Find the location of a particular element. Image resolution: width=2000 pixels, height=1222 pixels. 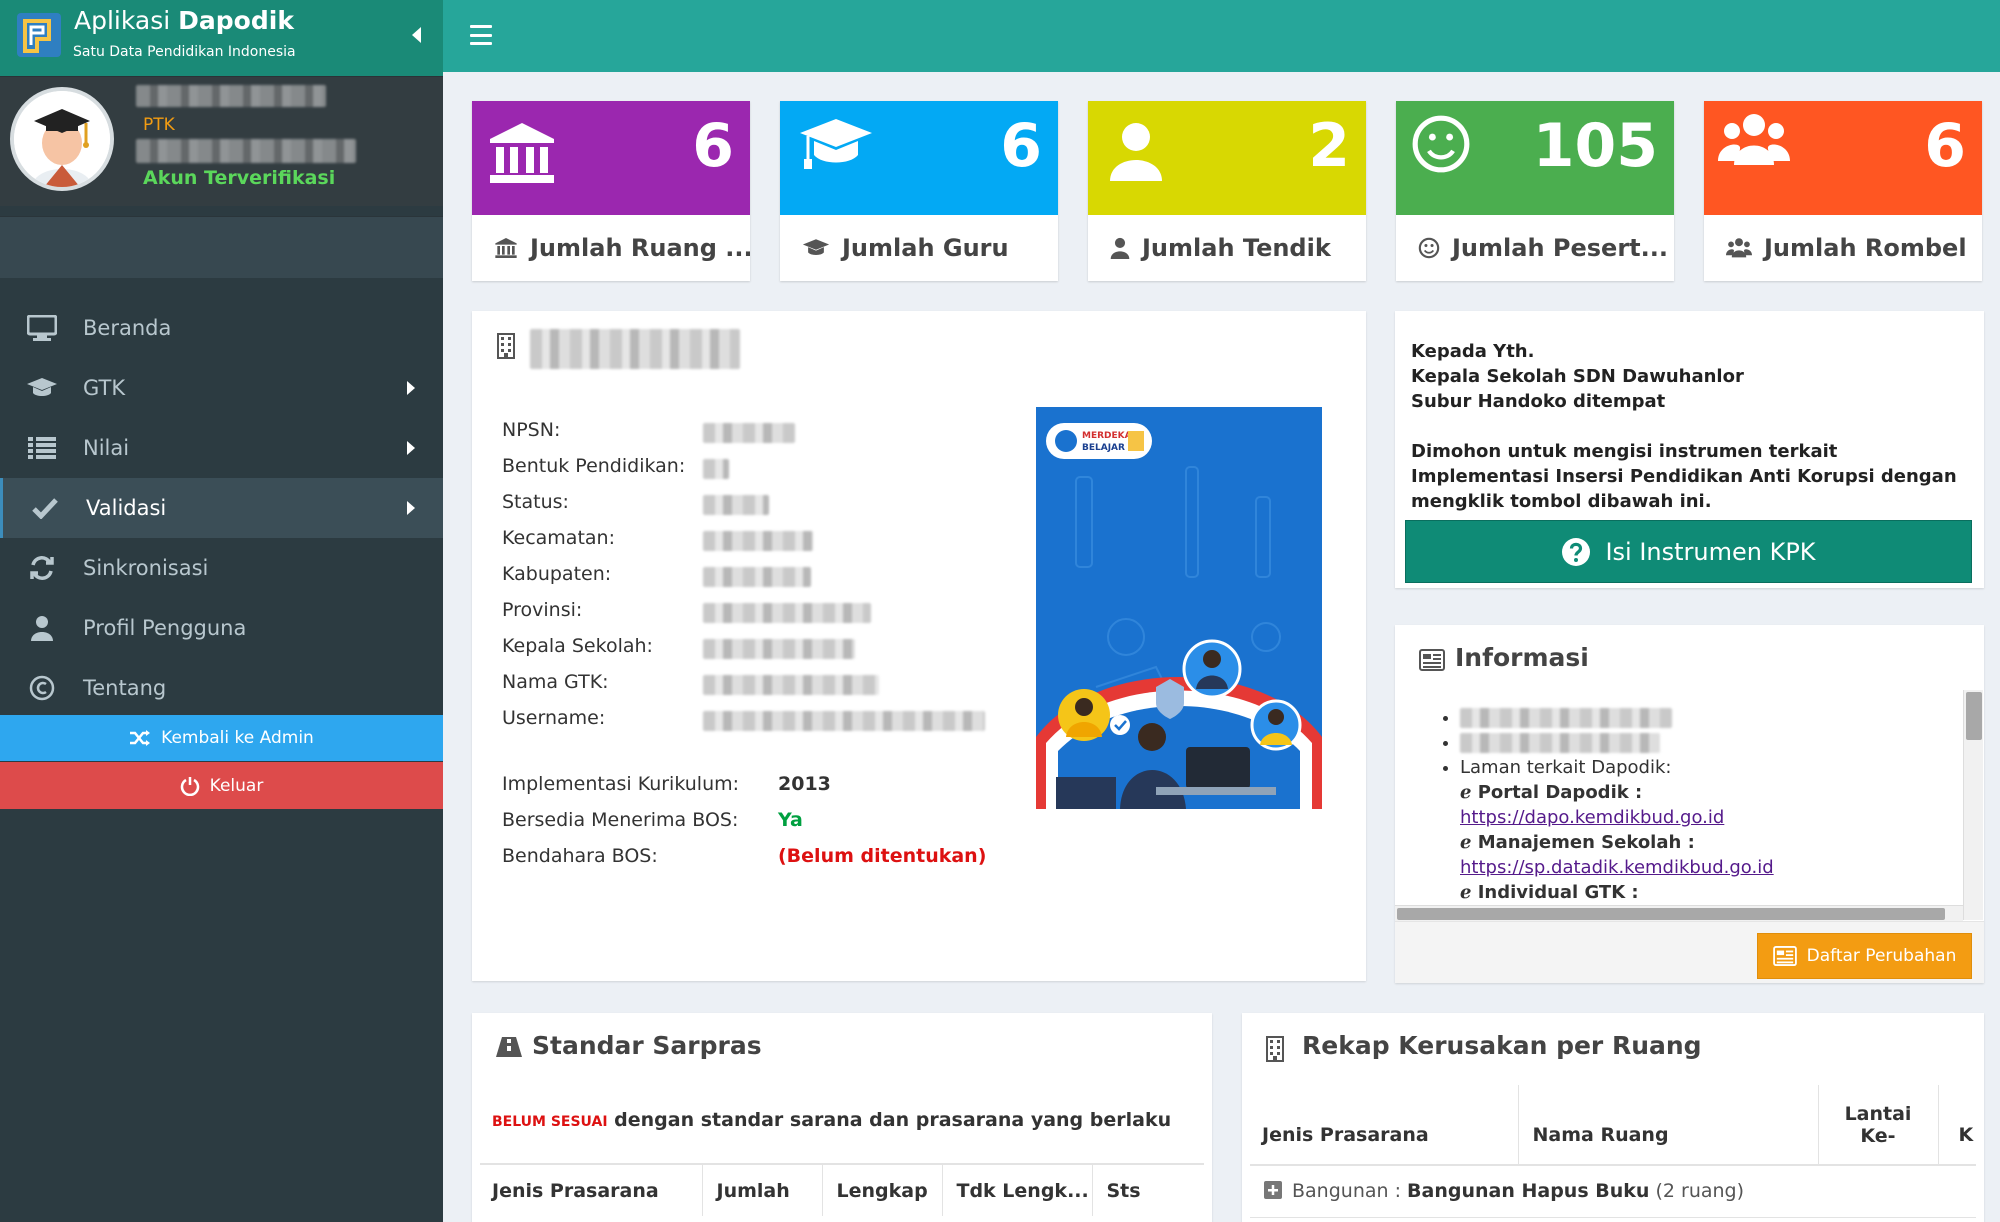

list-icon is located at coordinates (42, 448).